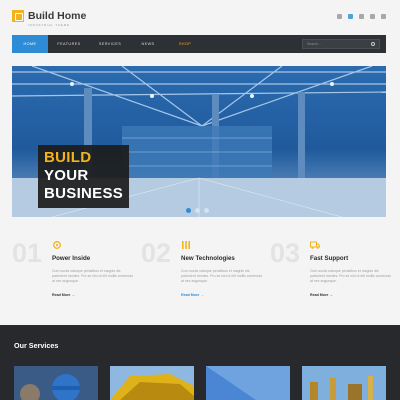 The height and width of the screenshot is (400, 400). What do you see at coordinates (152, 383) in the screenshot?
I see `service-image-machinery` at bounding box center [152, 383].